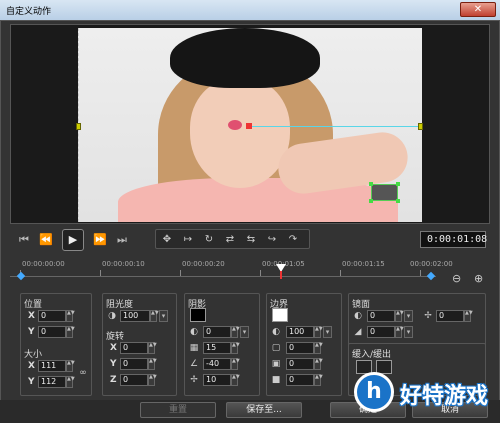 The image size is (500, 423). I want to click on shadow-angle-input: -40, so click(217, 364).